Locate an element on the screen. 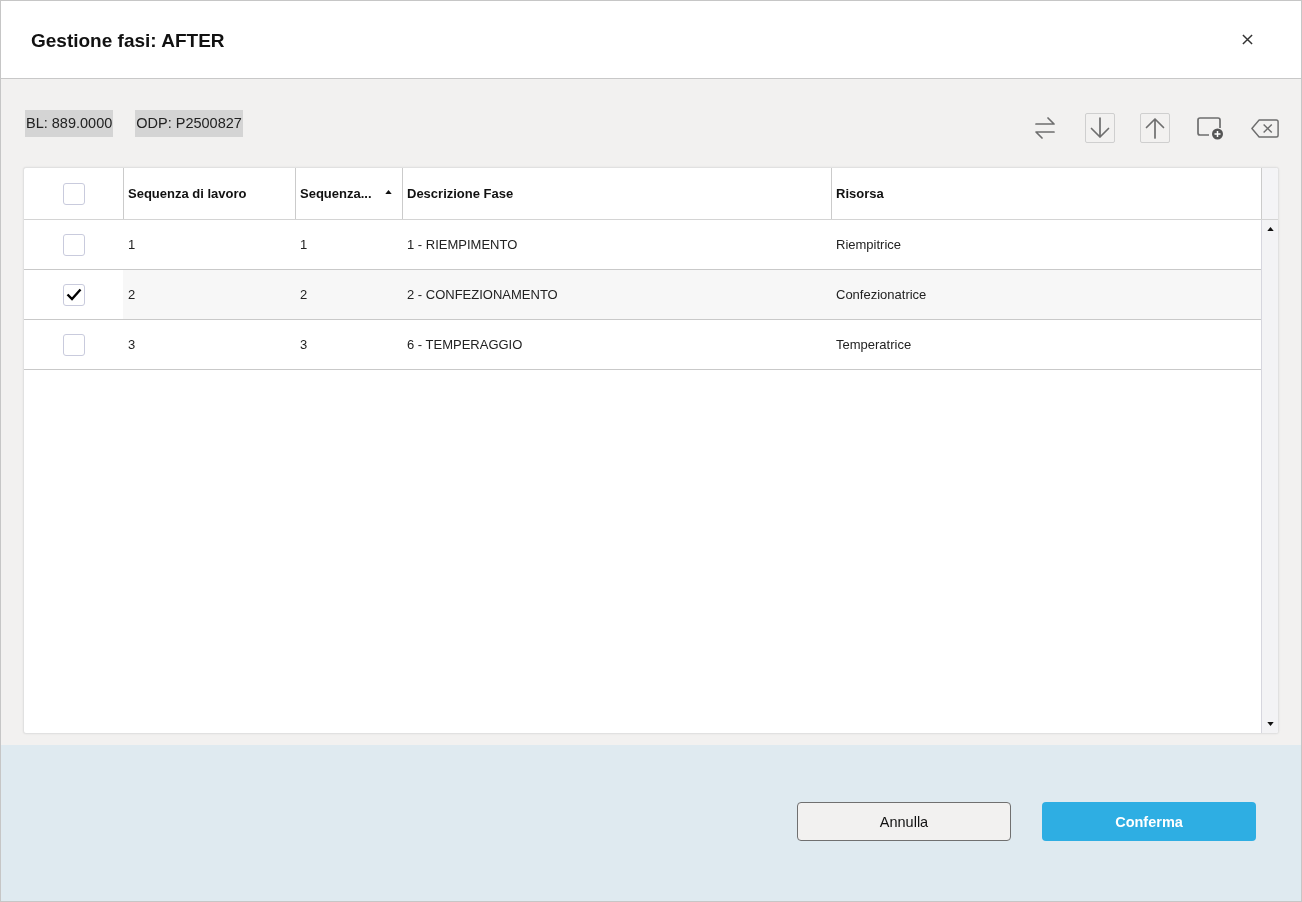 The image size is (1302, 902). table-cell-text: Temperatrice is located at coordinates (874, 345).